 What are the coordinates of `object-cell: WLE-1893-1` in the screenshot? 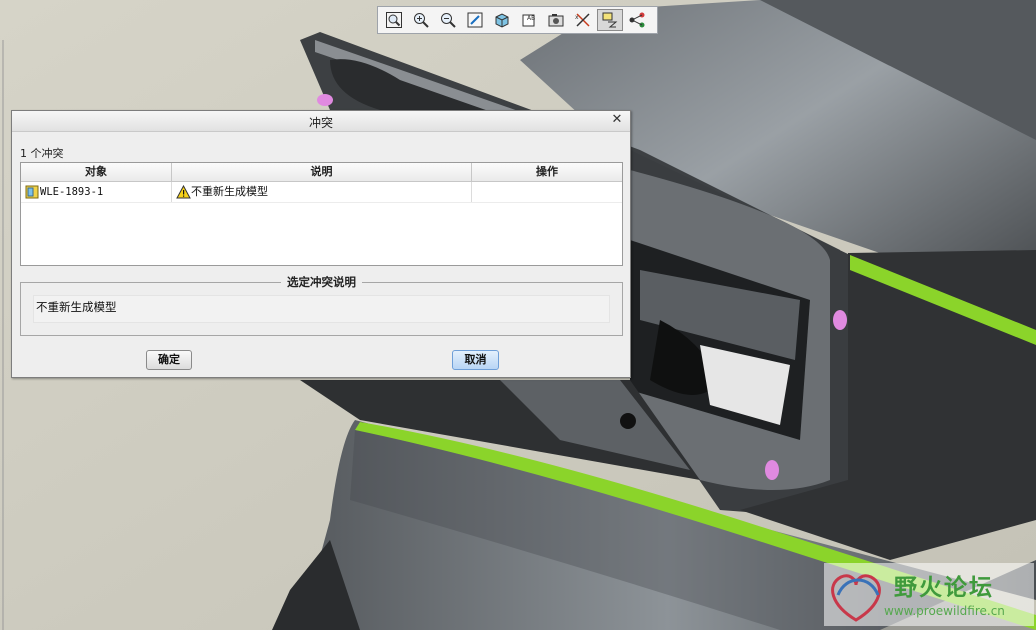 It's located at (96, 192).